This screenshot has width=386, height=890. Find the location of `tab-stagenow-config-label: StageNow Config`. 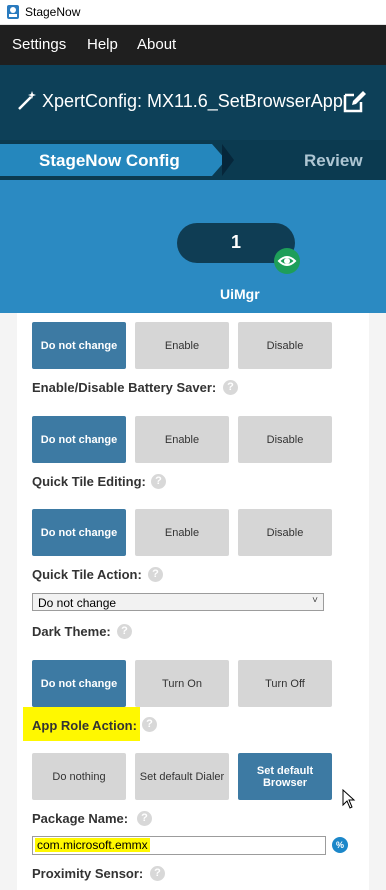

tab-stagenow-config-label: StageNow Config is located at coordinates (109, 160).